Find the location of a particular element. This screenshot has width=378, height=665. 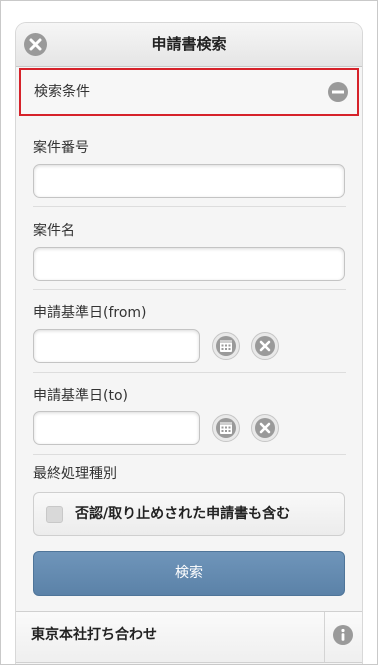

case-number-label: 案件番号 is located at coordinates (61, 148).